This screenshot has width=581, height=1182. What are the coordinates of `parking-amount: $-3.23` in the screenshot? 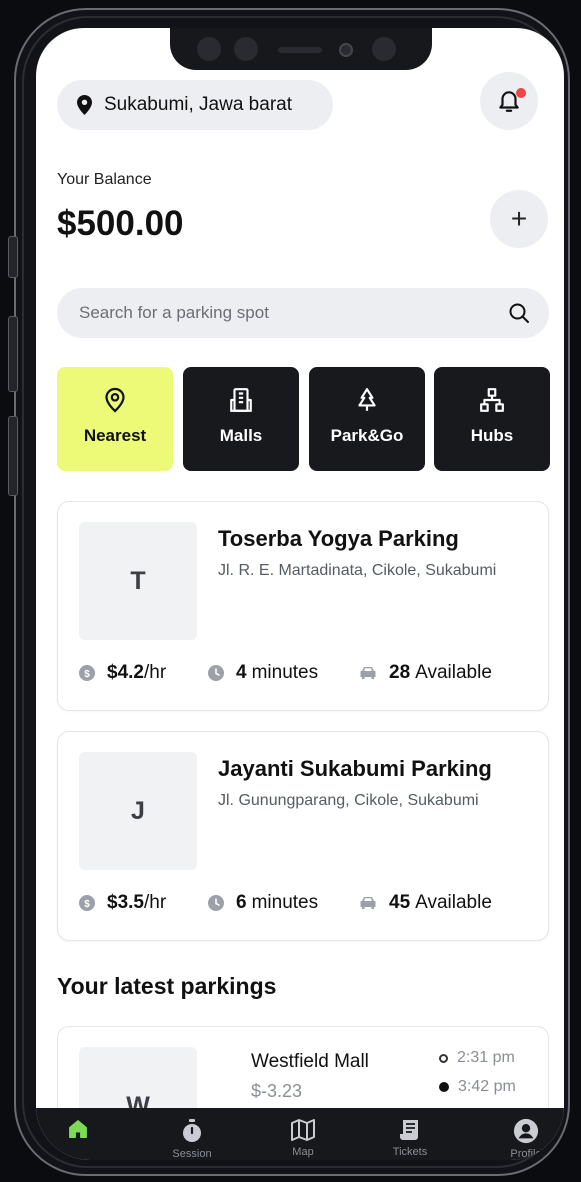 It's located at (277, 1091).